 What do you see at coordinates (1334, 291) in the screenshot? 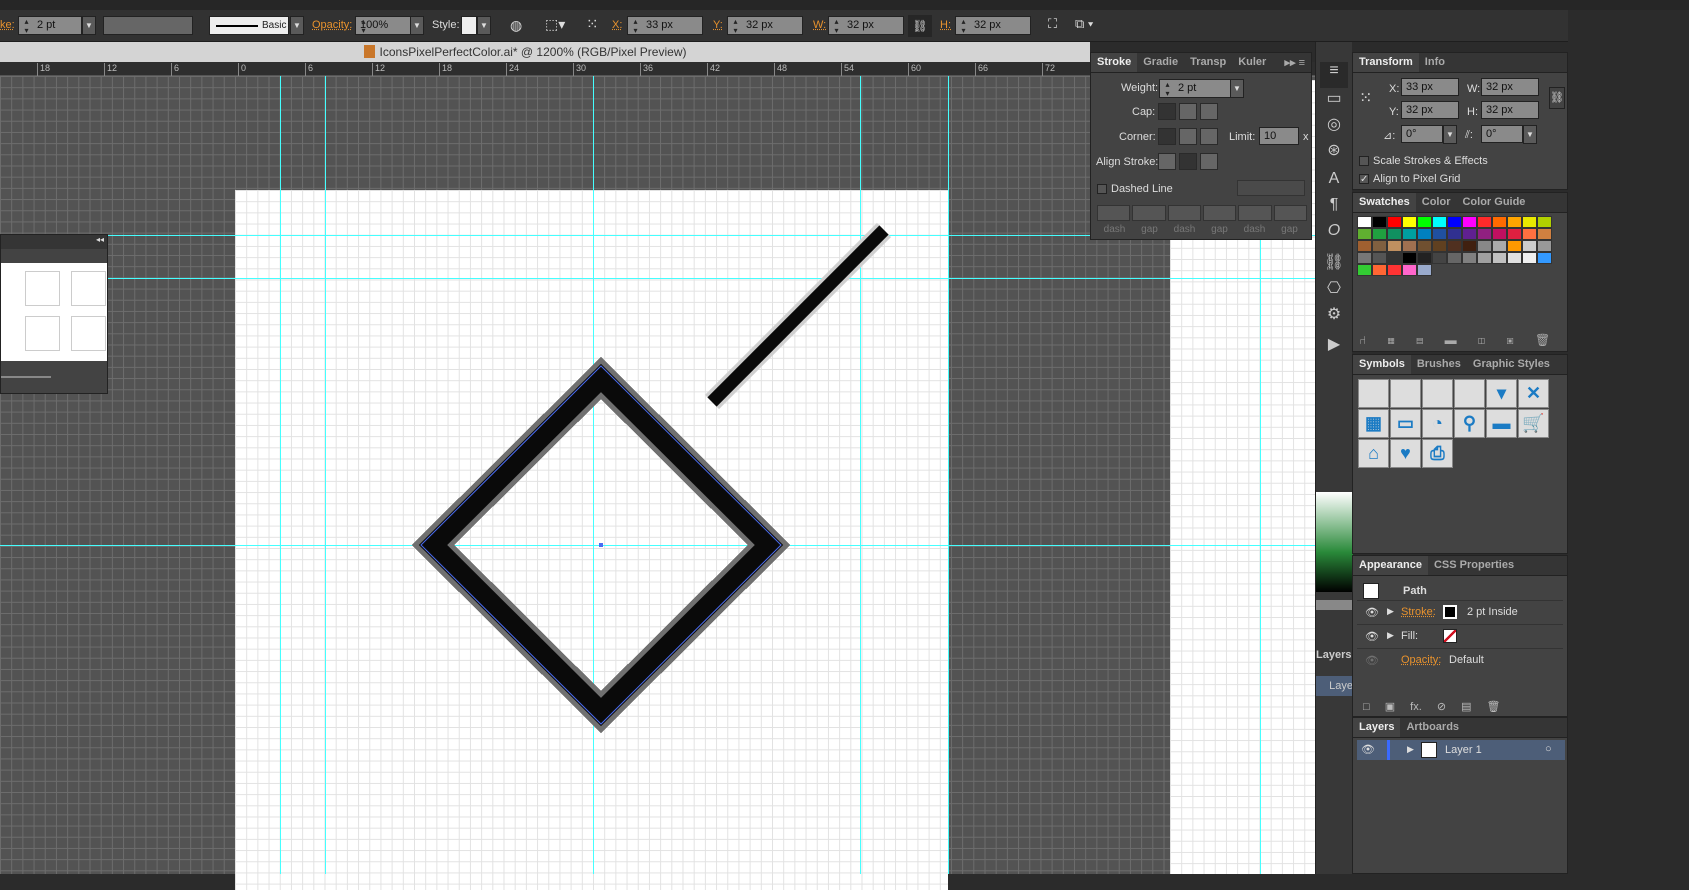
I see `asset-export-icon: ⎔` at bounding box center [1334, 291].